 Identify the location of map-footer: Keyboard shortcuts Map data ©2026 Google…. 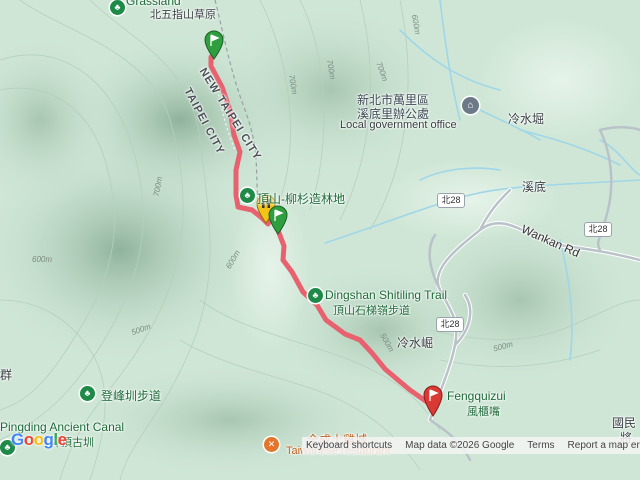
(471, 445).